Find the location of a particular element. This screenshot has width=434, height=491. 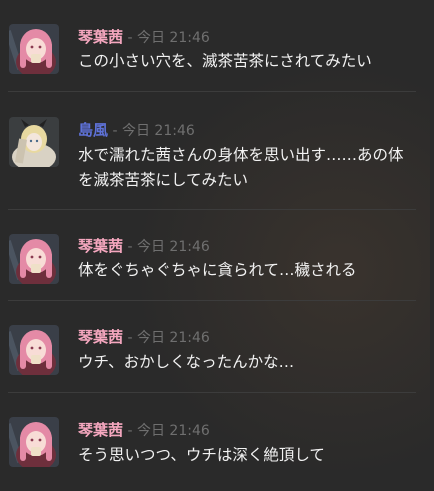

message-text: 体をぐちゃぐちゃに貪られて…穢される is located at coordinates (217, 270).